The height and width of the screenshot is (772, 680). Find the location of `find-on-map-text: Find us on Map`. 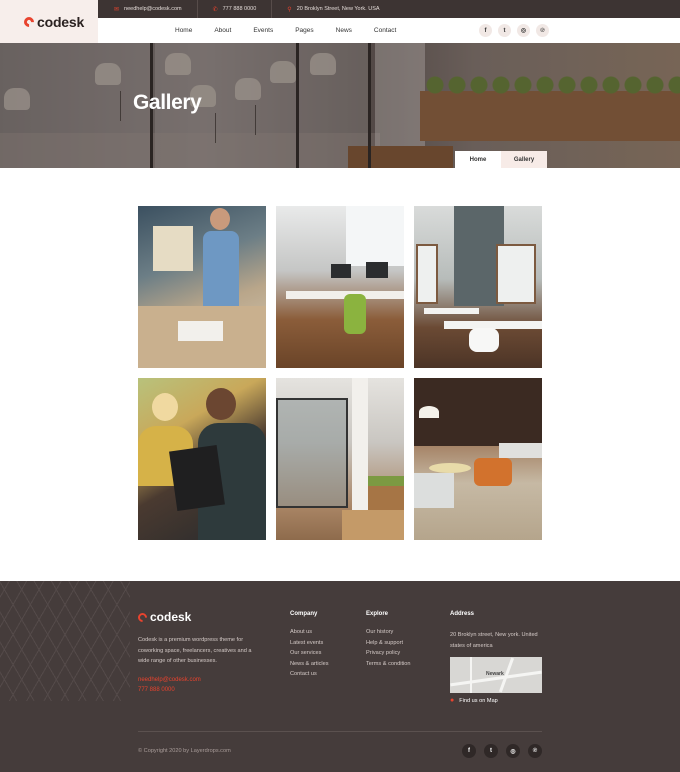

find-on-map-text: Find us on Map is located at coordinates (478, 700).